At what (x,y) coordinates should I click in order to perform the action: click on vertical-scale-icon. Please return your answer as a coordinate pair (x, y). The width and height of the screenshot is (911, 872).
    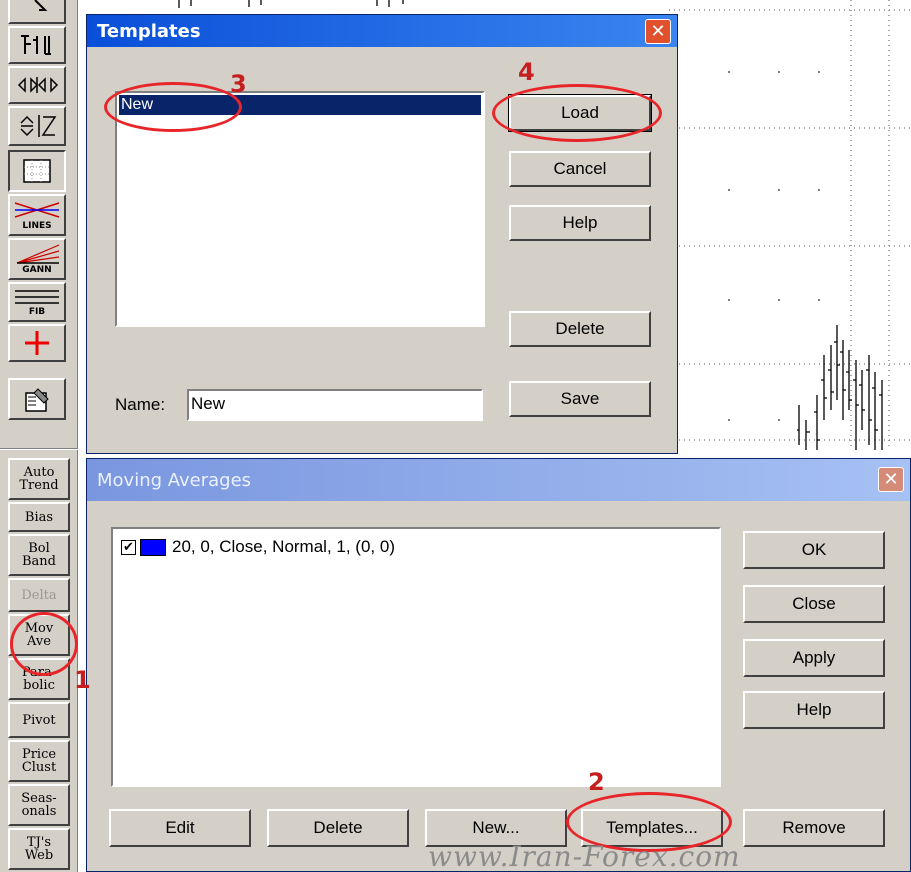
    Looking at the image, I should click on (37, 126).